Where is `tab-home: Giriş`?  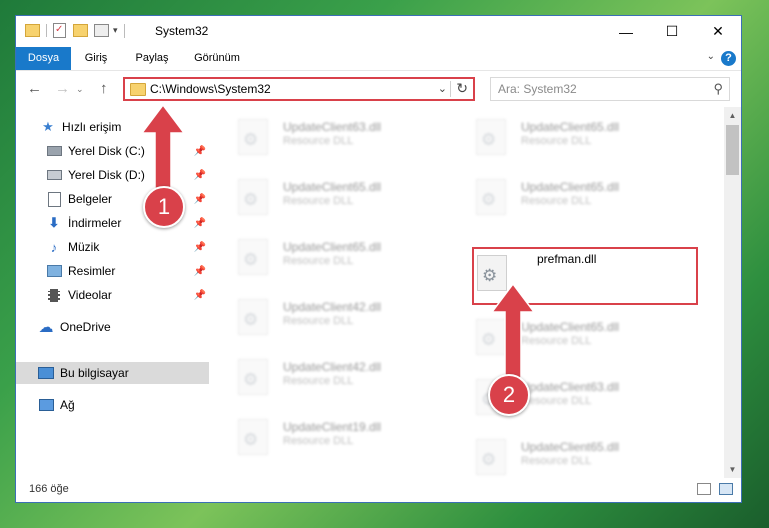
tab-home: Giriş is located at coordinates (96, 58).